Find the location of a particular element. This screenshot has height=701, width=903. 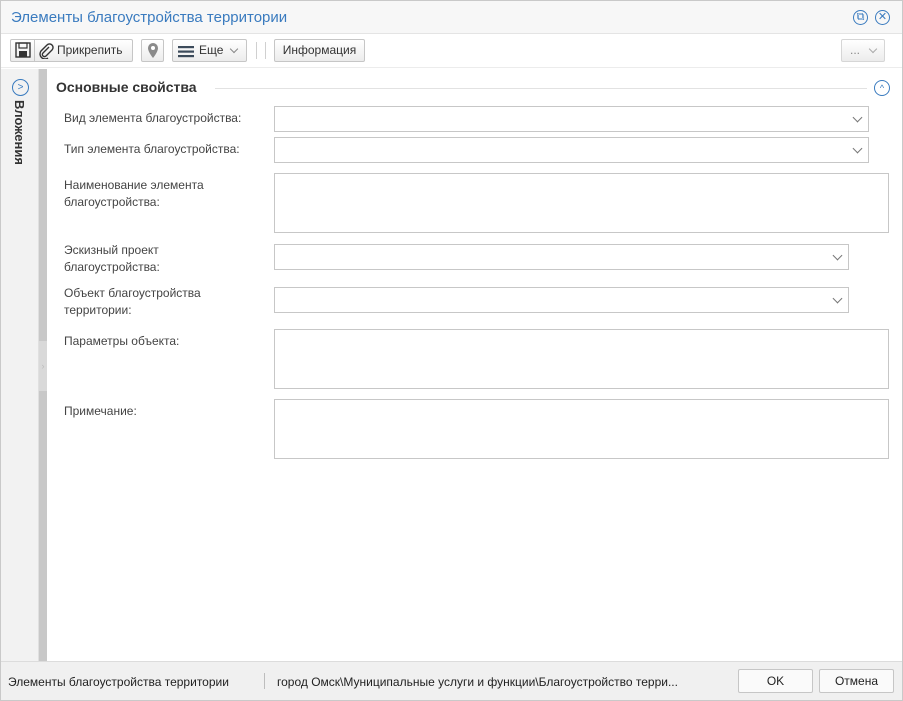

more-label: Еще is located at coordinates (211, 50).